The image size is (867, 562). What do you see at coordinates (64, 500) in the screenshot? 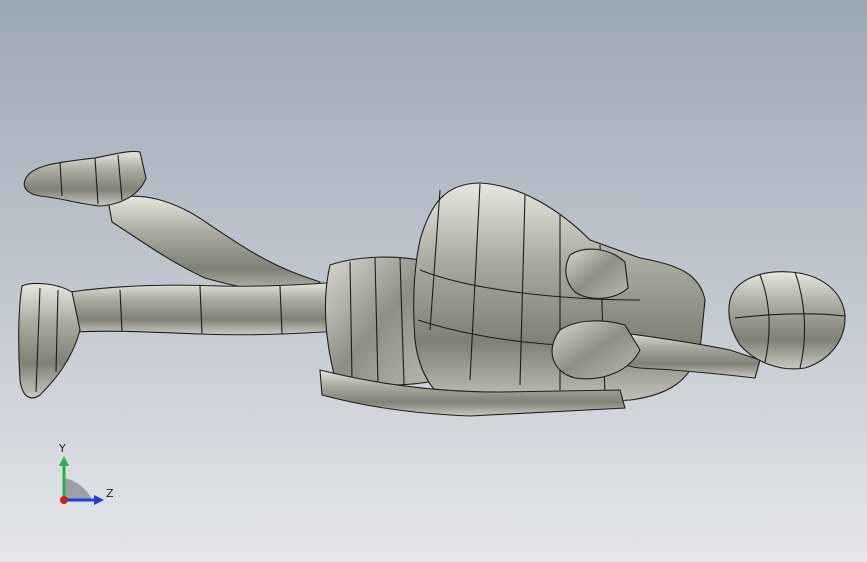
I see `x-axis-origin` at bounding box center [64, 500].